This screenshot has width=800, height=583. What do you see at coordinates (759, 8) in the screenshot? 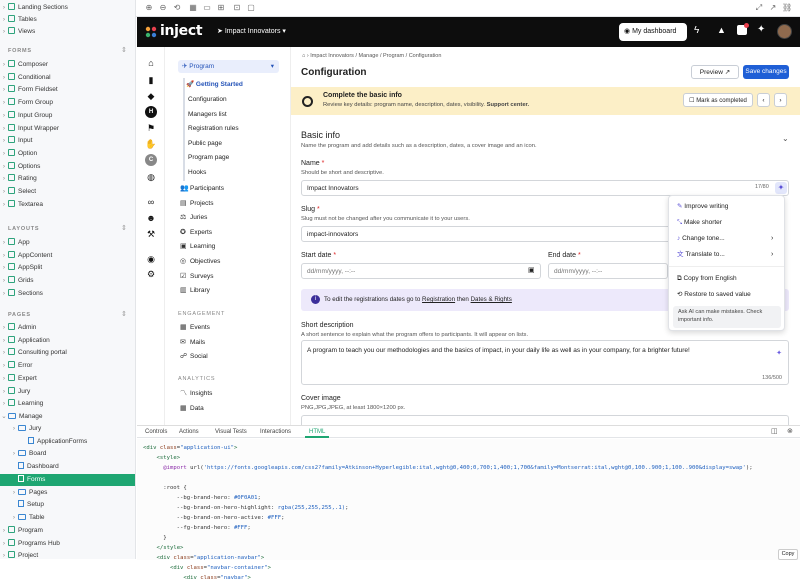
I see `fullscreen-icon: ⤢` at bounding box center [759, 8].